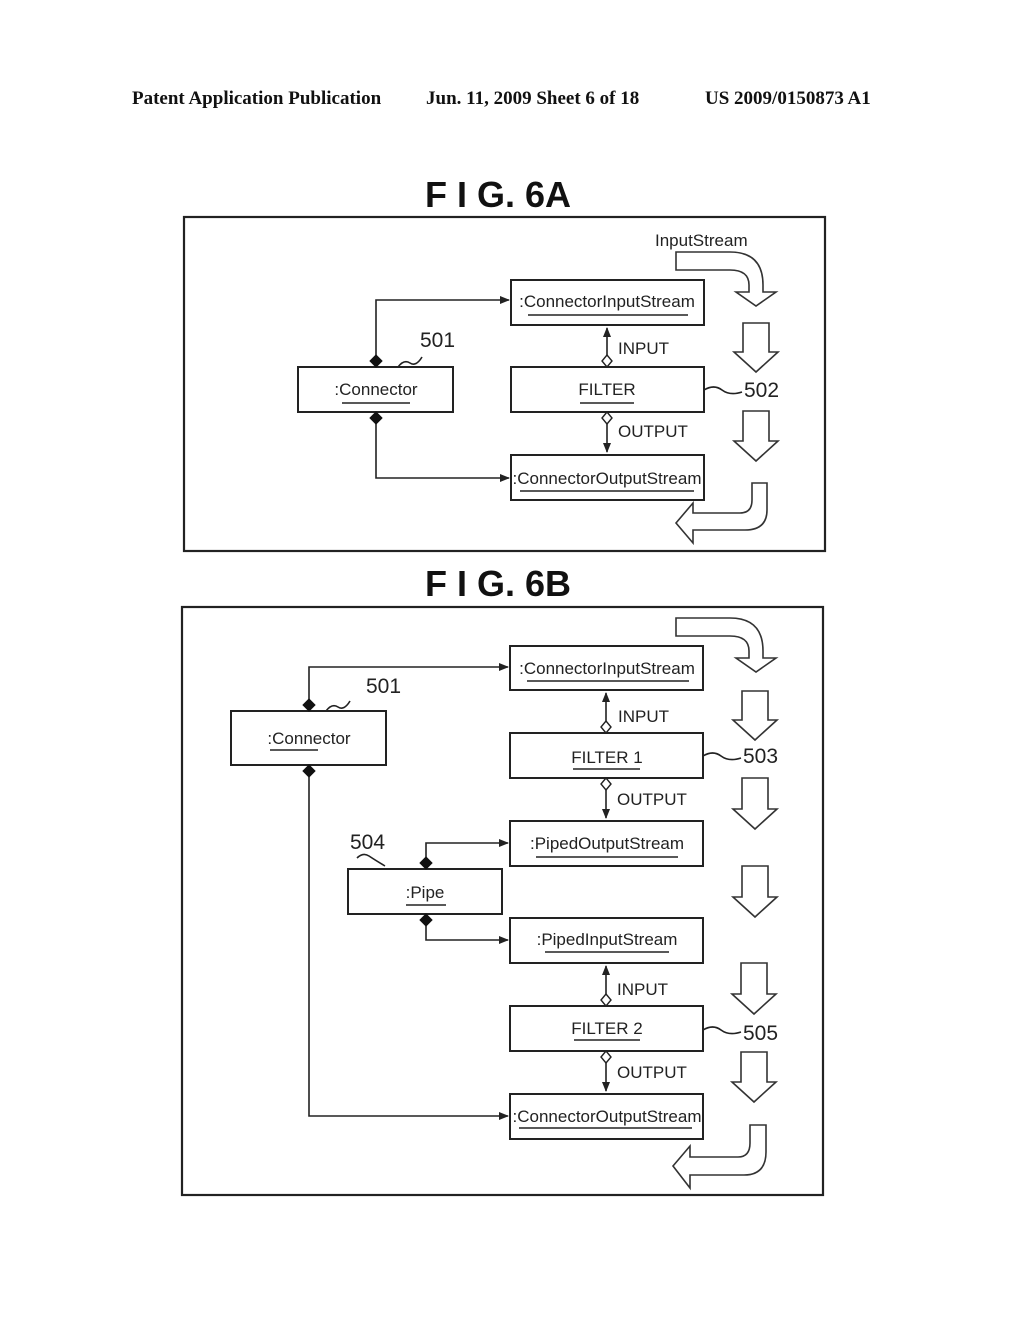 The width and height of the screenshot is (1024, 1320). I want to click on connector-to-input-link, so click(408, 681).